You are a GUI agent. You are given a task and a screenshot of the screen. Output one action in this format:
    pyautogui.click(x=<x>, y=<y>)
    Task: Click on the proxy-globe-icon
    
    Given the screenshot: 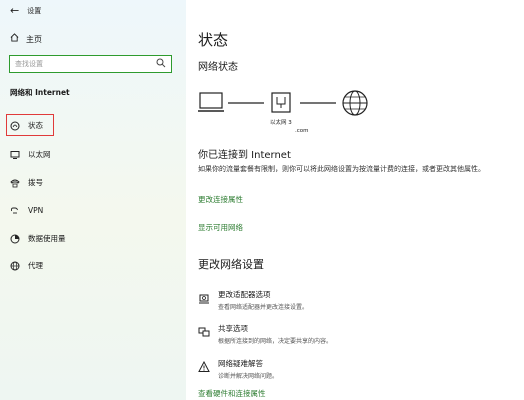 What is the action you would take?
    pyautogui.click(x=19, y=266)
    